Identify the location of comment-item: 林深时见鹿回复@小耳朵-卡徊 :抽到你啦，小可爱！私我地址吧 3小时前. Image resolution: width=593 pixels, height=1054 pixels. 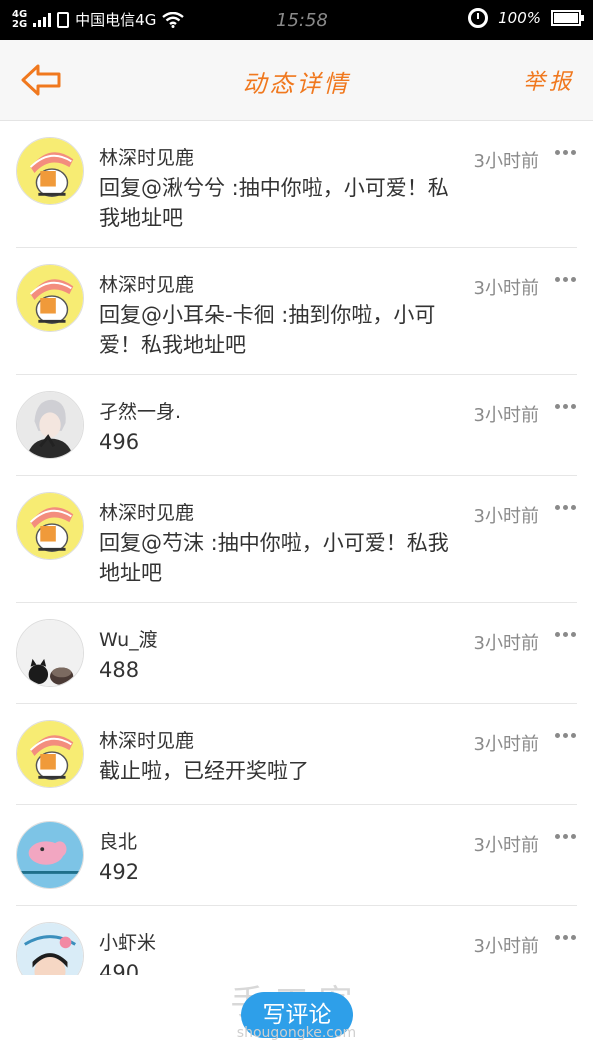
(296, 311).